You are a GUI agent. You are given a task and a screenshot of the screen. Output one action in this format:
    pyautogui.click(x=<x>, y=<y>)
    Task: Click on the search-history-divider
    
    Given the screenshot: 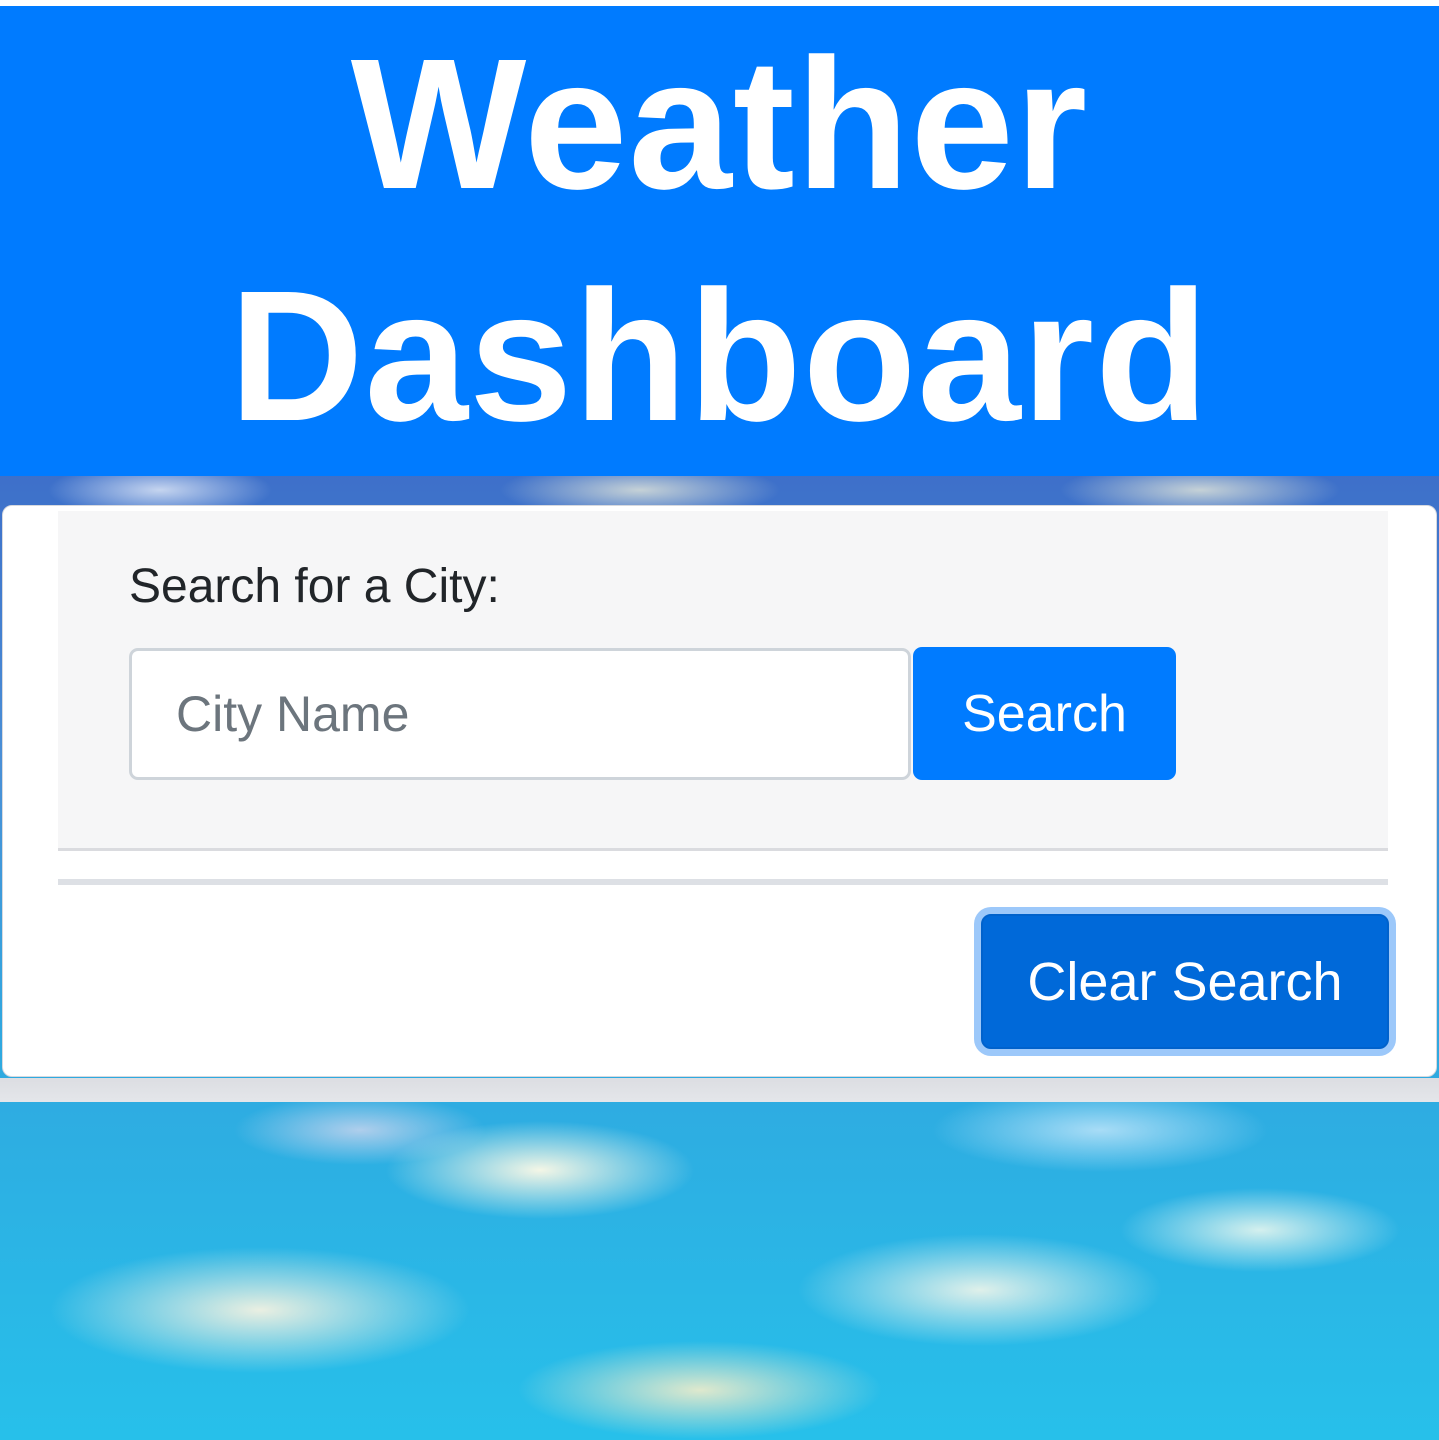 What is the action you would take?
    pyautogui.click(x=723, y=882)
    